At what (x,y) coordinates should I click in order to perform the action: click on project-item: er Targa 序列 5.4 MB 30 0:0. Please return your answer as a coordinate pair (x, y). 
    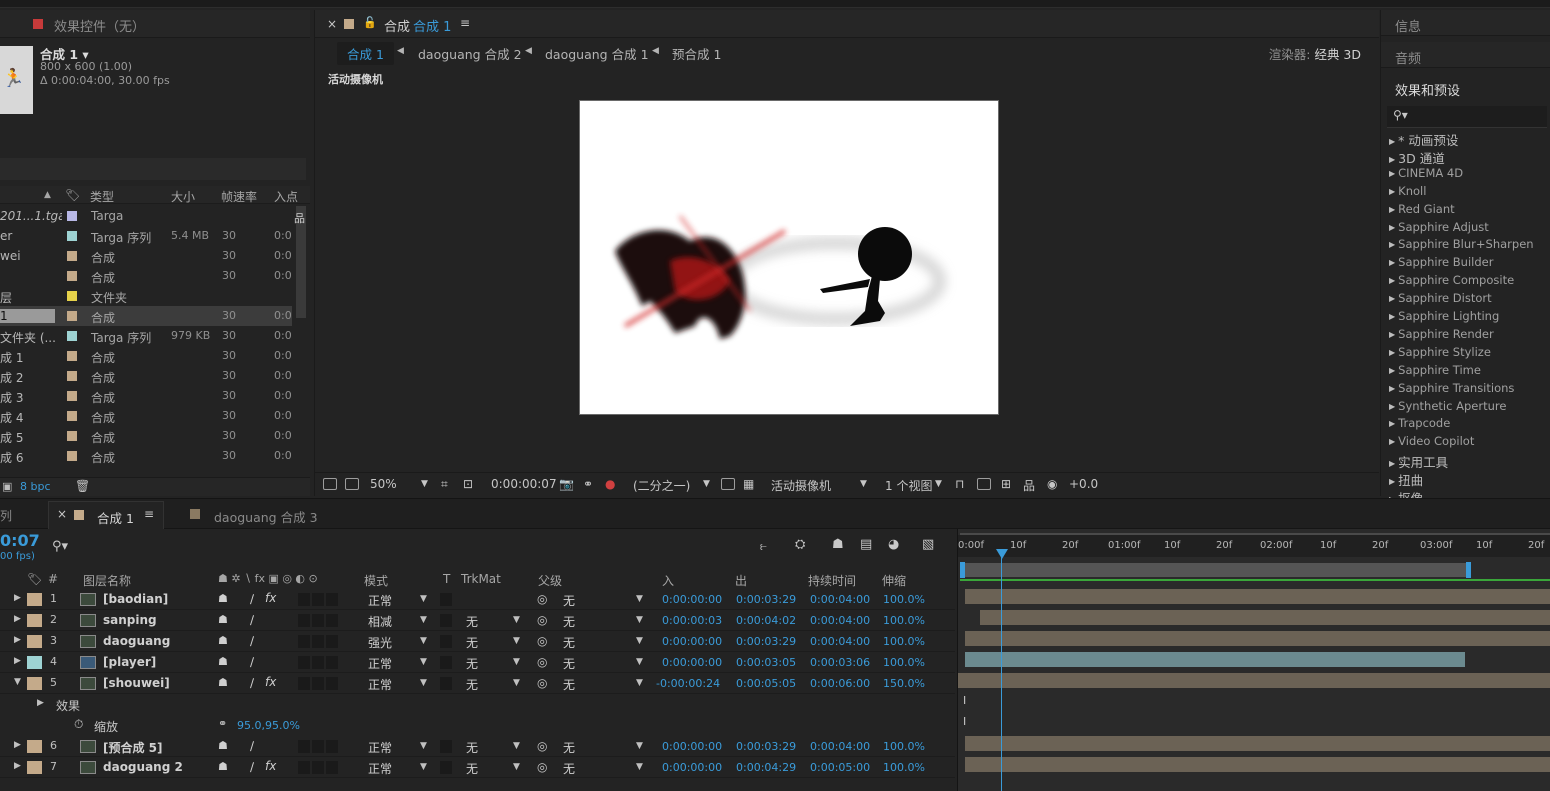
    Looking at the image, I should click on (146, 236).